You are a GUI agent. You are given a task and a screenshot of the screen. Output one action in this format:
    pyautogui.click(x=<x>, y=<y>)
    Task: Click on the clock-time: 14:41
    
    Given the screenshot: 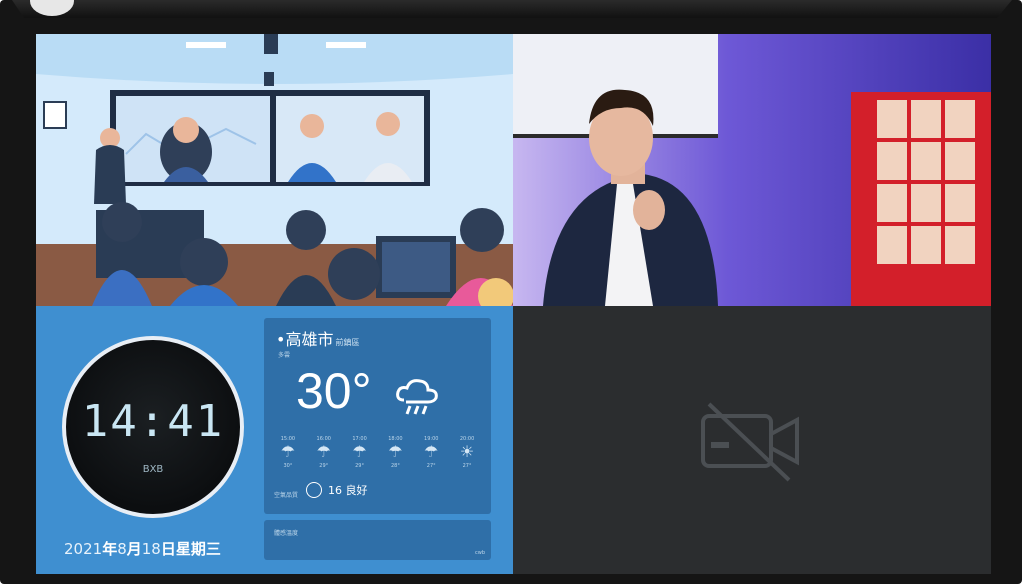 What is the action you would take?
    pyautogui.click(x=153, y=421)
    